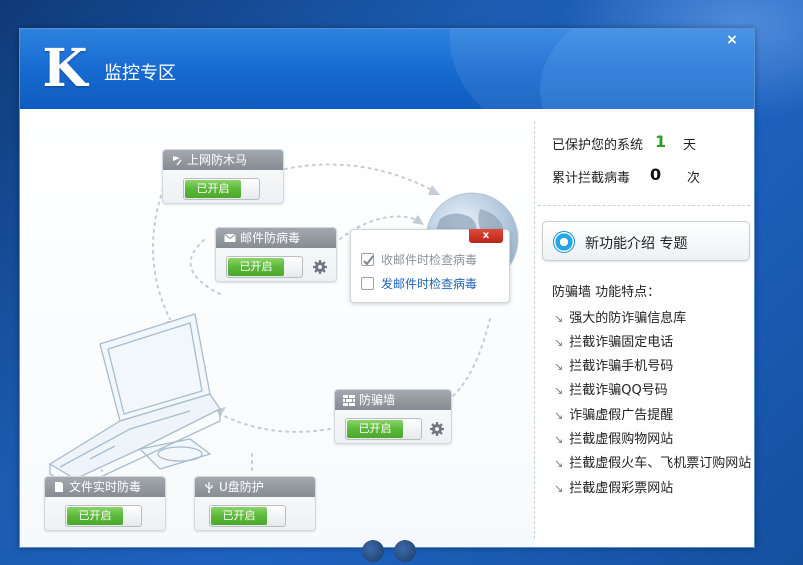  I want to click on feature-item: ↘ 拦截诈骗QQ号码, so click(611, 388).